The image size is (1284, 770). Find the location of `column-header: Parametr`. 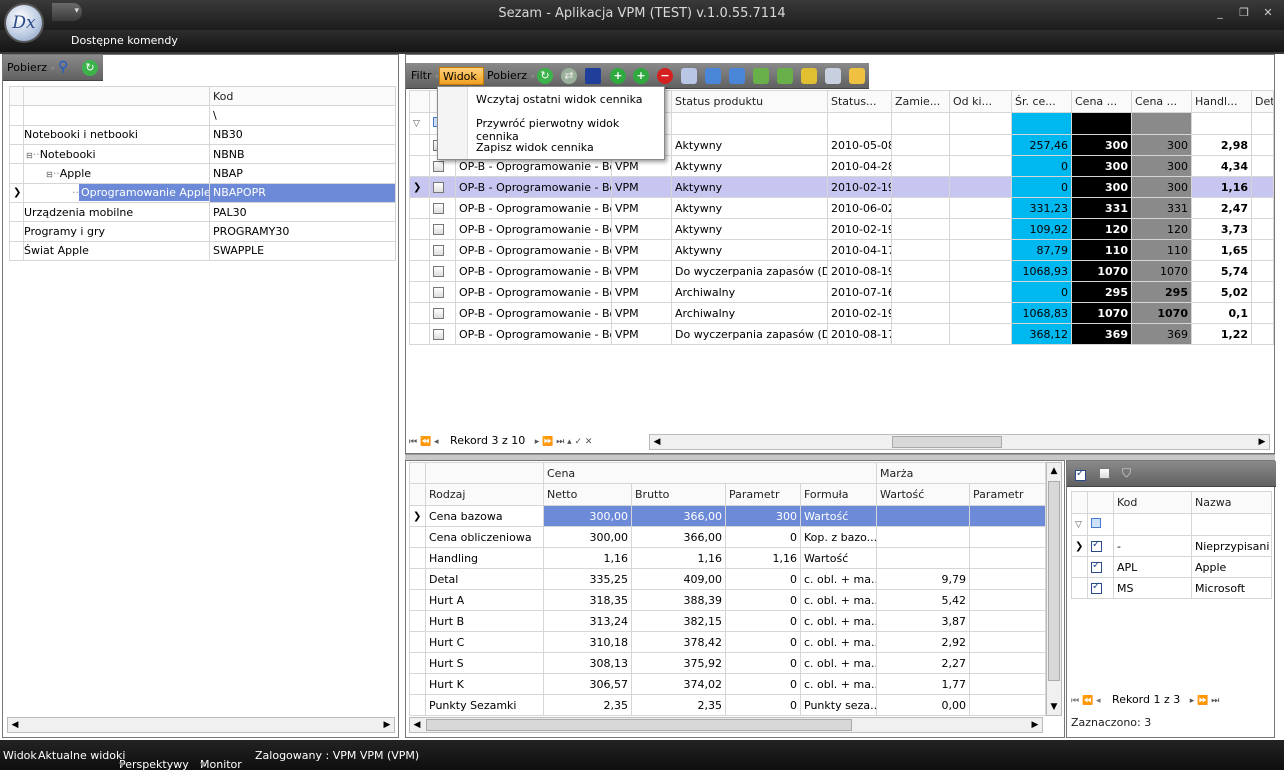

column-header: Parametr is located at coordinates (763, 494).